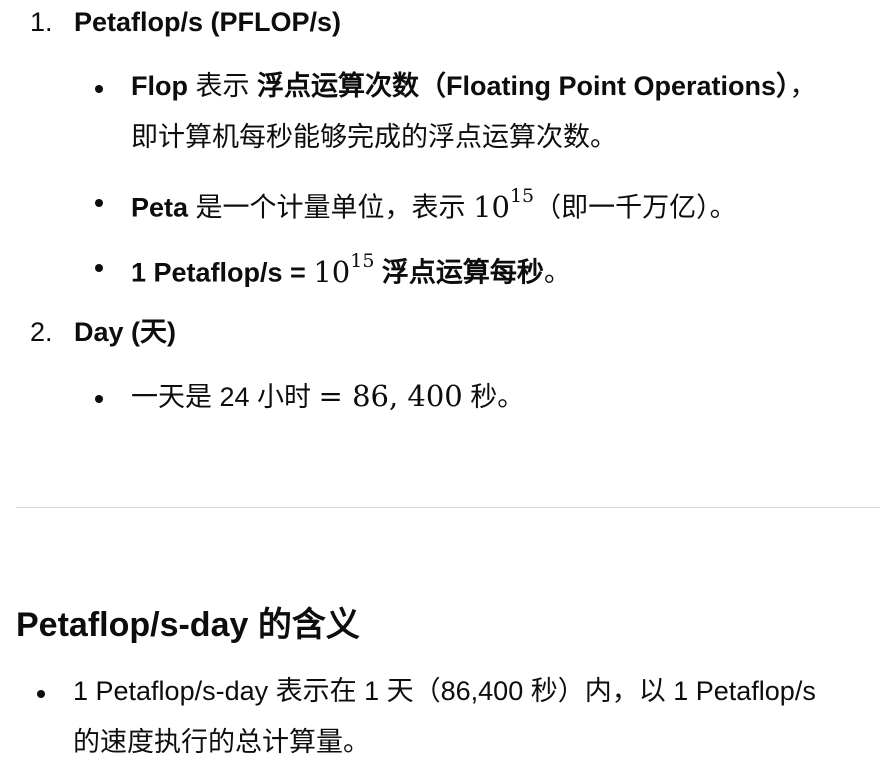  What do you see at coordinates (160, 207) in the screenshot?
I see `term-peta: Peta` at bounding box center [160, 207].